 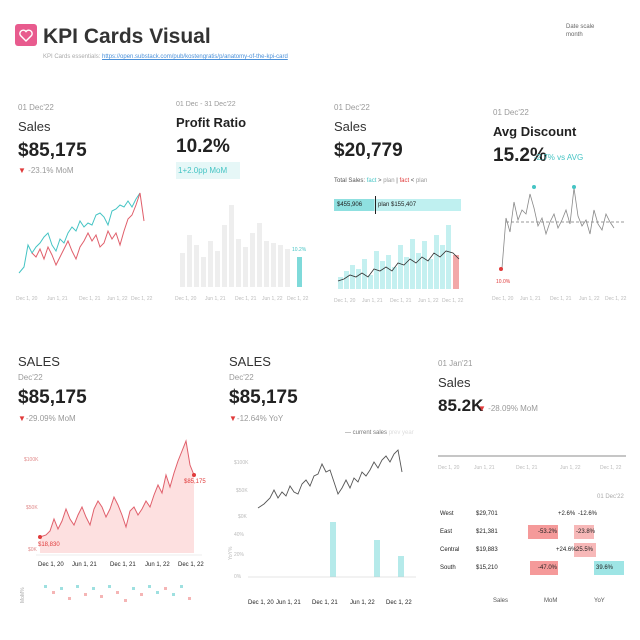 What do you see at coordinates (380, 181) in the screenshot?
I see `card3-legend: Total Sales: fact > plan | fact < plan` at bounding box center [380, 181].